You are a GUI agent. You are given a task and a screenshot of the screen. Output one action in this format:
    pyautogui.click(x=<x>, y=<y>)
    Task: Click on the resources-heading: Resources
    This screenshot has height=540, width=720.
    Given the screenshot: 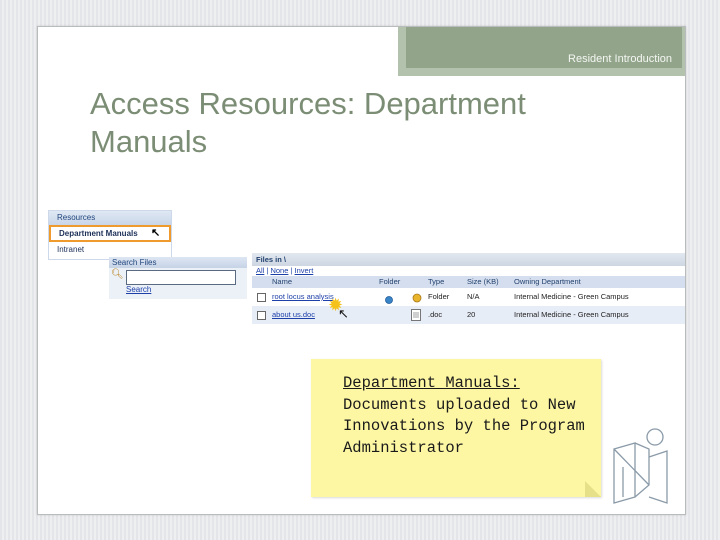 What is the action you would take?
    pyautogui.click(x=110, y=218)
    